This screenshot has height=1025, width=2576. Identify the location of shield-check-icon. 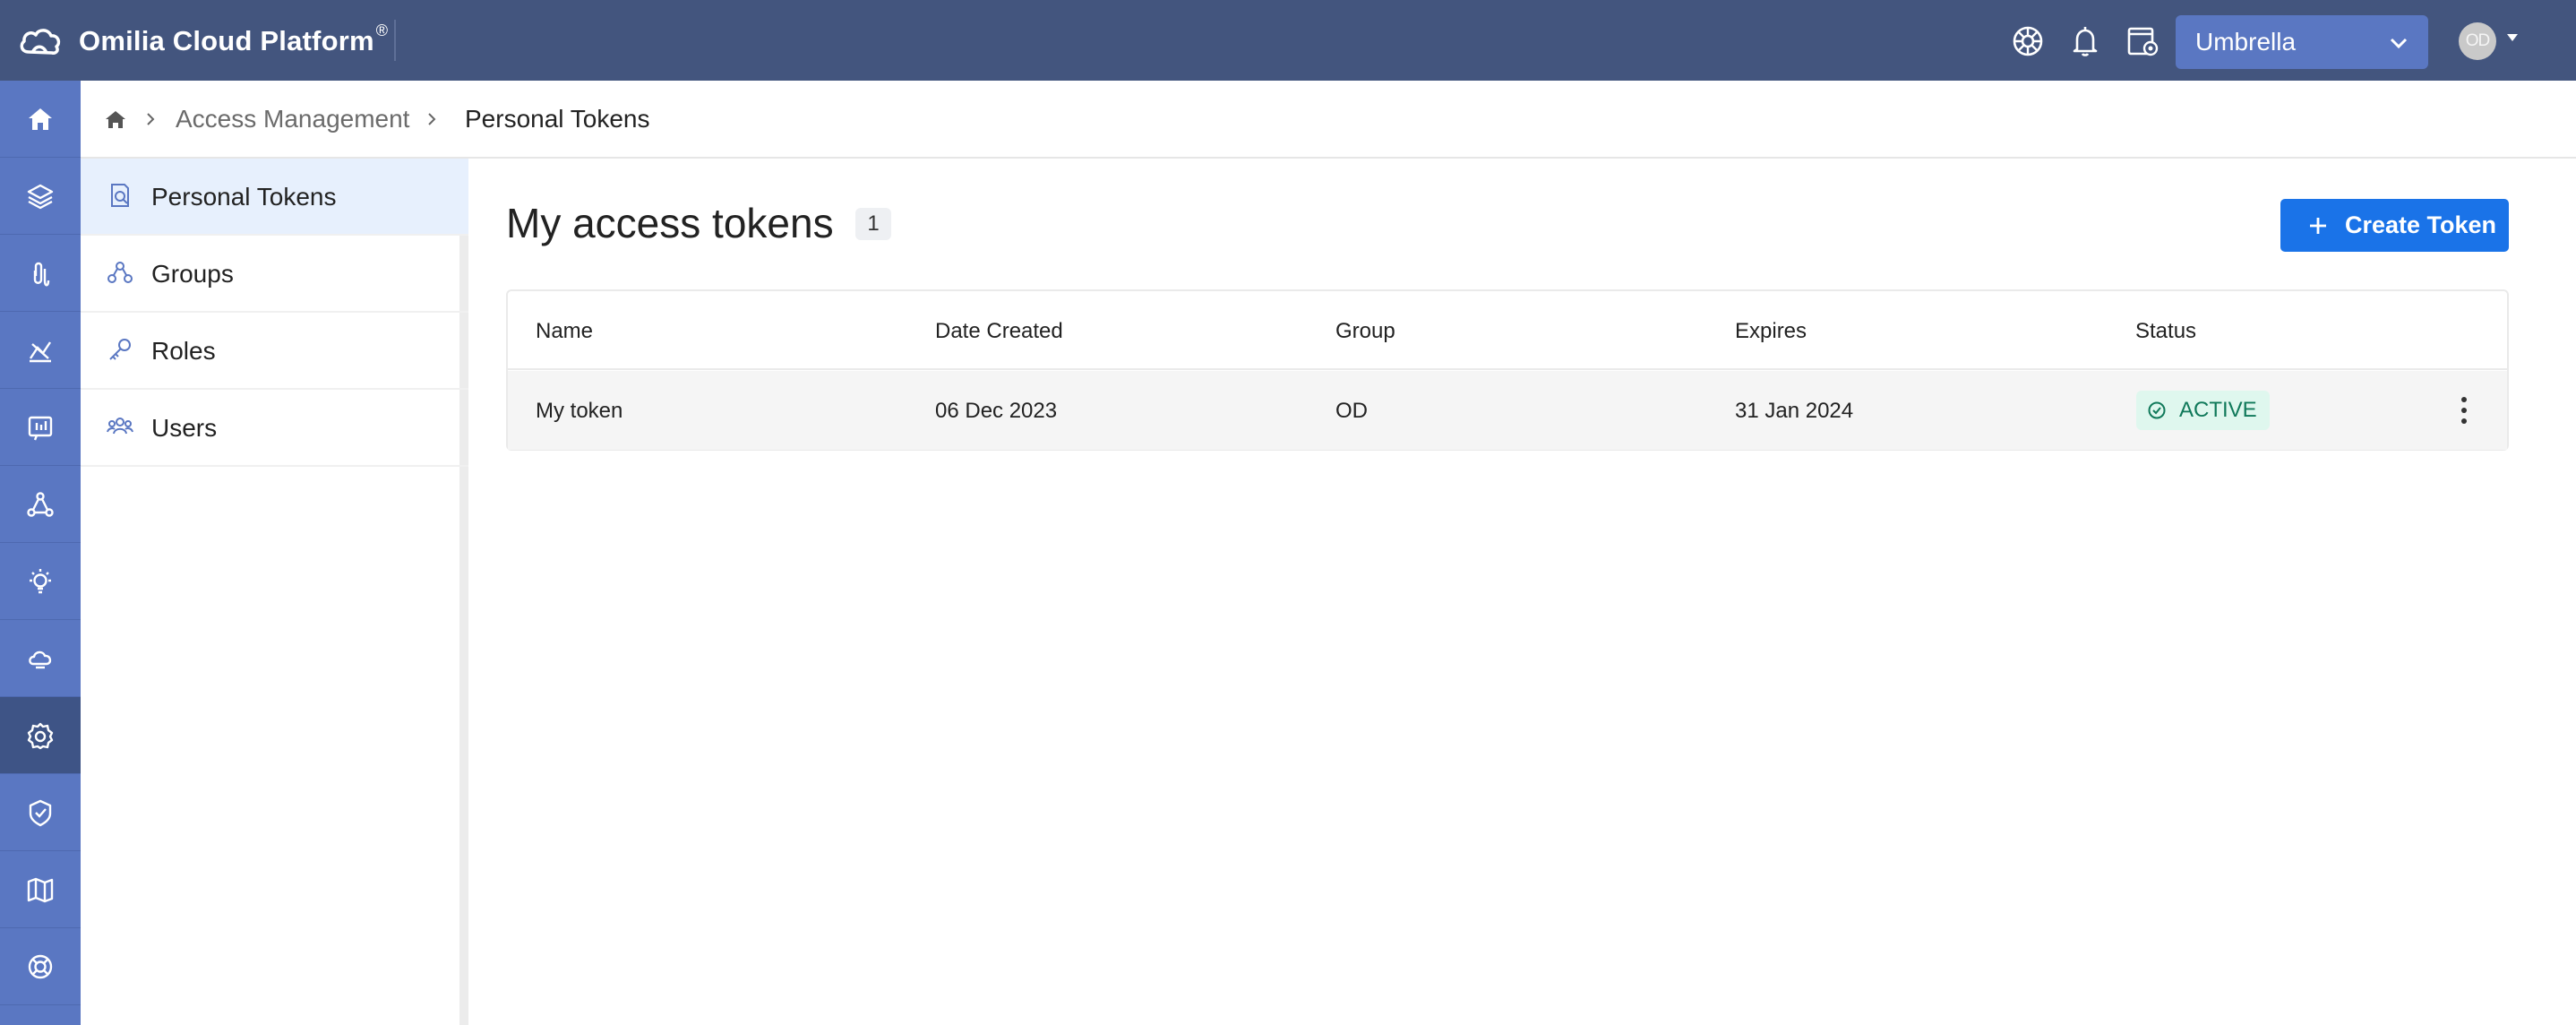
(40, 812).